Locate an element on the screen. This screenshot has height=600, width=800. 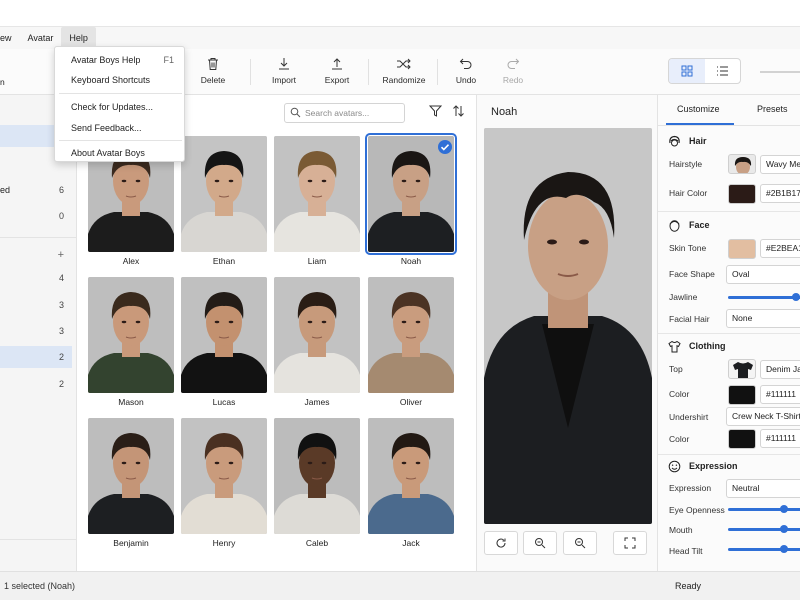
top-color-field: #111111 is located at coordinates (780, 394).